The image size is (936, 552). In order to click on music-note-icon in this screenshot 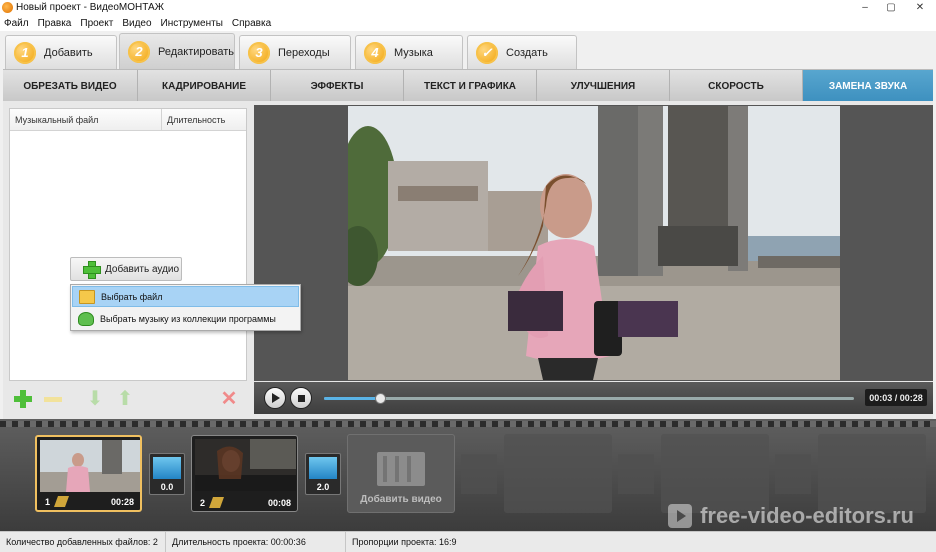, I will do `click(86, 318)`.